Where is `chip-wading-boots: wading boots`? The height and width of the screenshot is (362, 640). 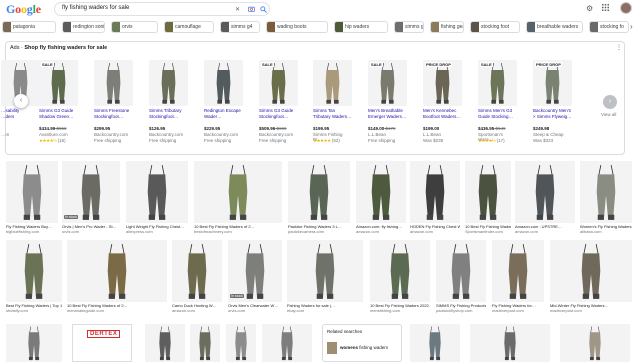 chip-wading-boots: wading boots is located at coordinates (297, 27).